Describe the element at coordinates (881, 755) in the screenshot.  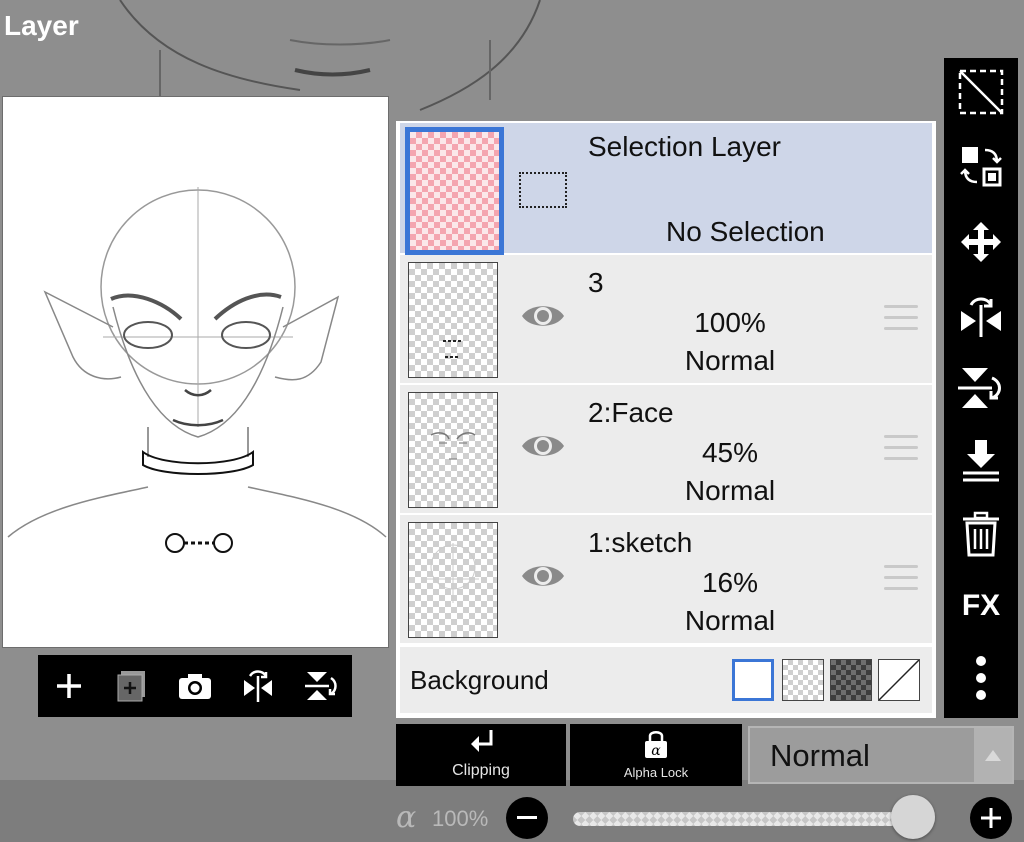
I see `blend-mode-select: Normal` at that location.